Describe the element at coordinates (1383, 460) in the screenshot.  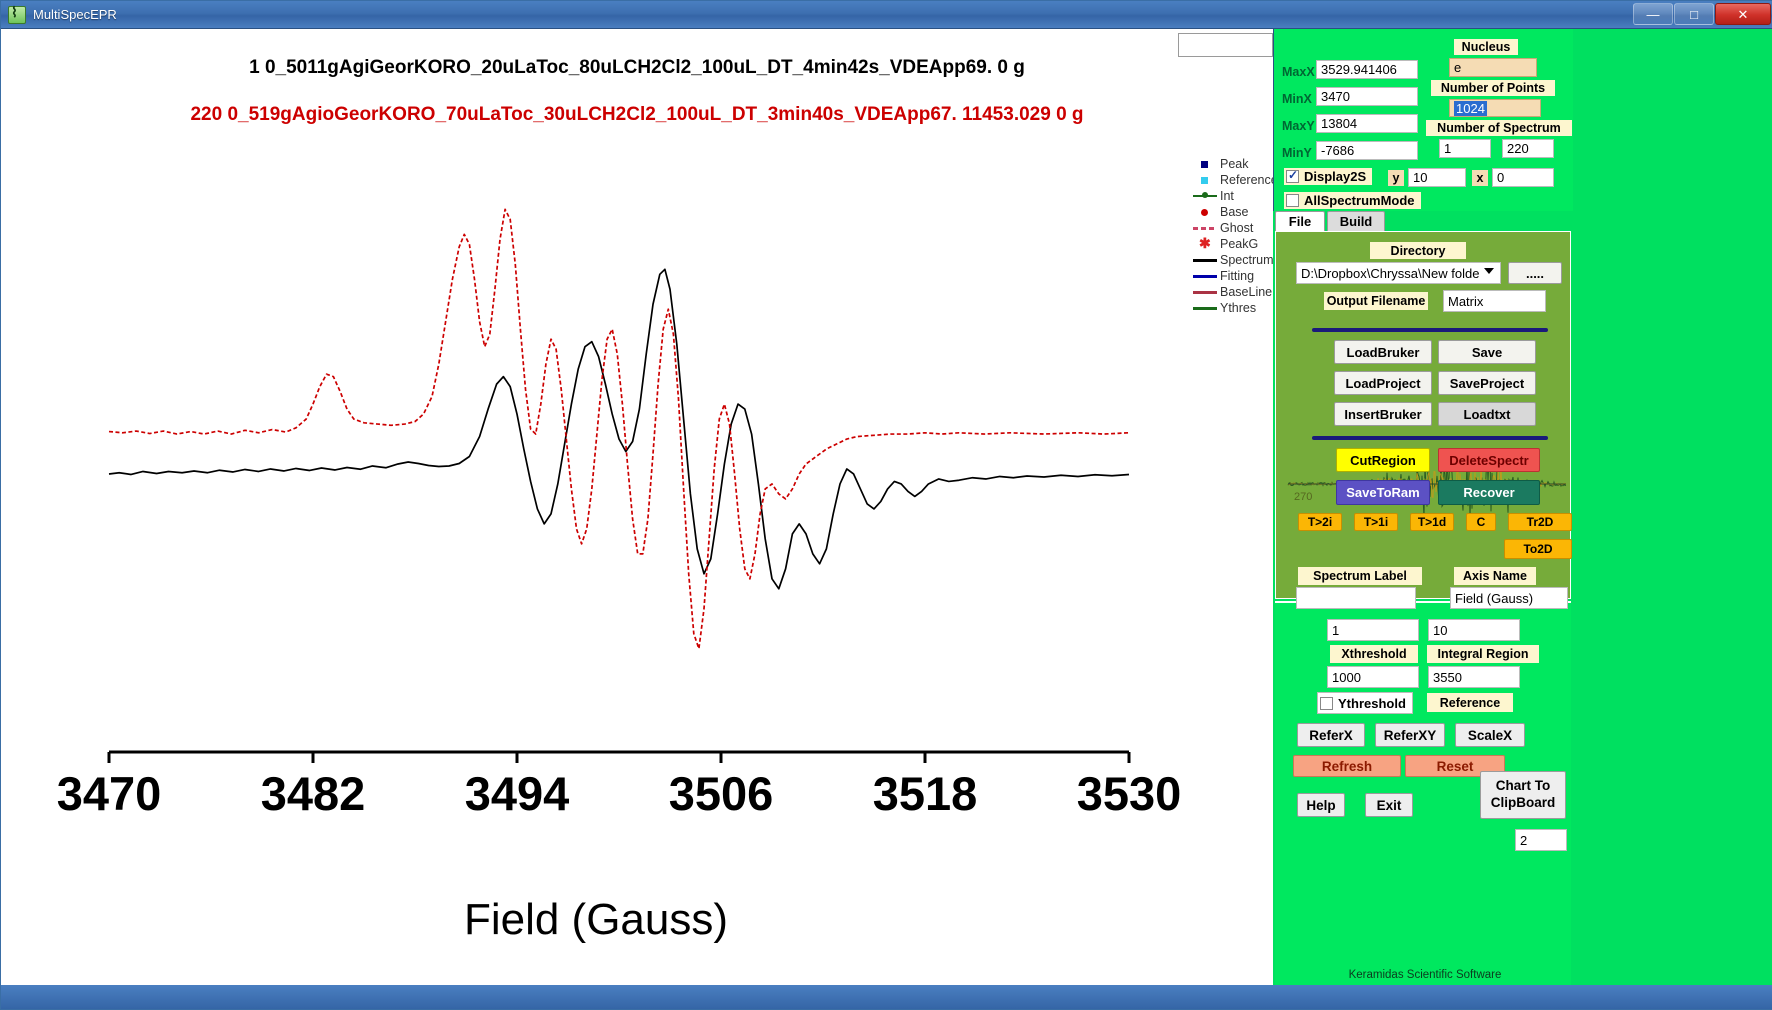
I see `cutregion-button: CutRegion` at that location.